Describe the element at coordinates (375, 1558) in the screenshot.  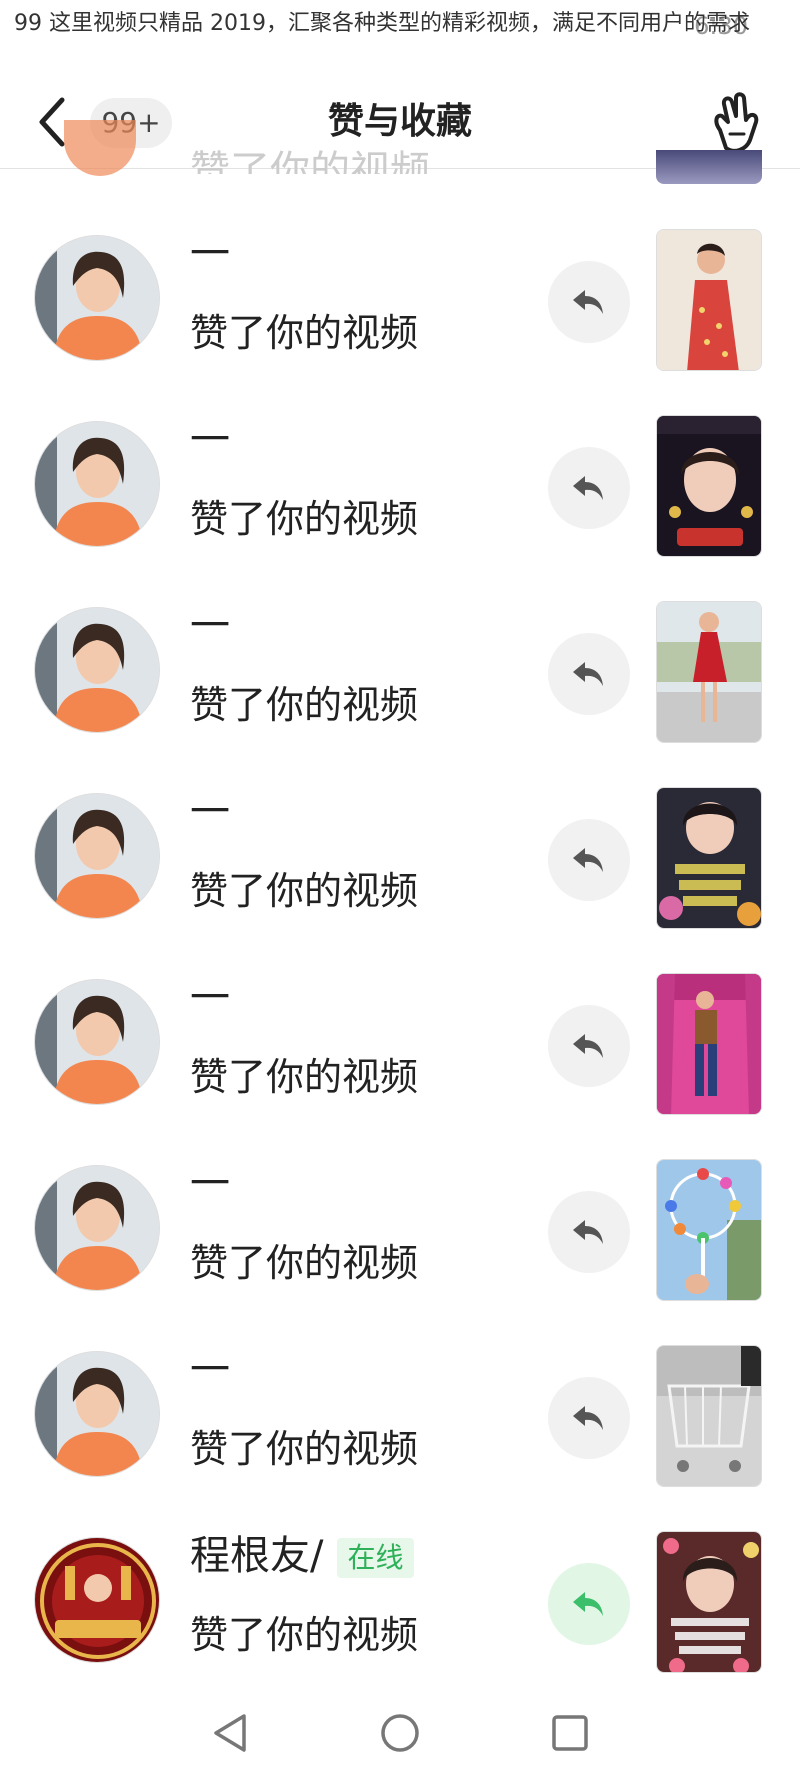
I see `online-status-badge: 在线` at that location.